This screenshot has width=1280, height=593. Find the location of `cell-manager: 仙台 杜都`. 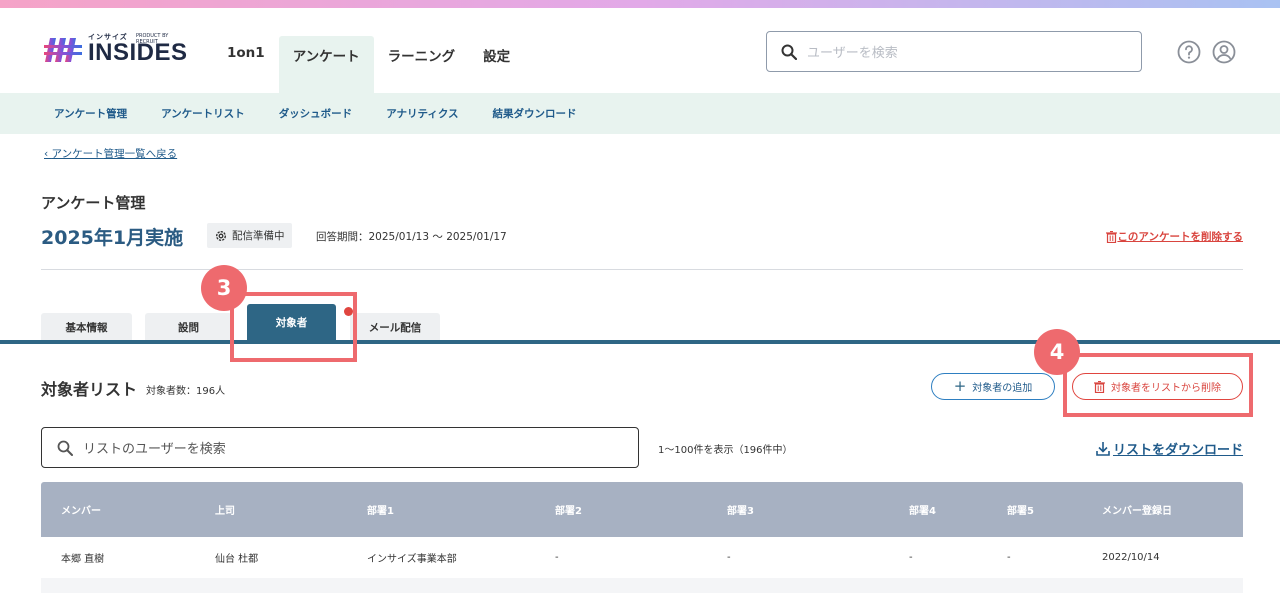

cell-manager: 仙台 杜都 is located at coordinates (237, 559).